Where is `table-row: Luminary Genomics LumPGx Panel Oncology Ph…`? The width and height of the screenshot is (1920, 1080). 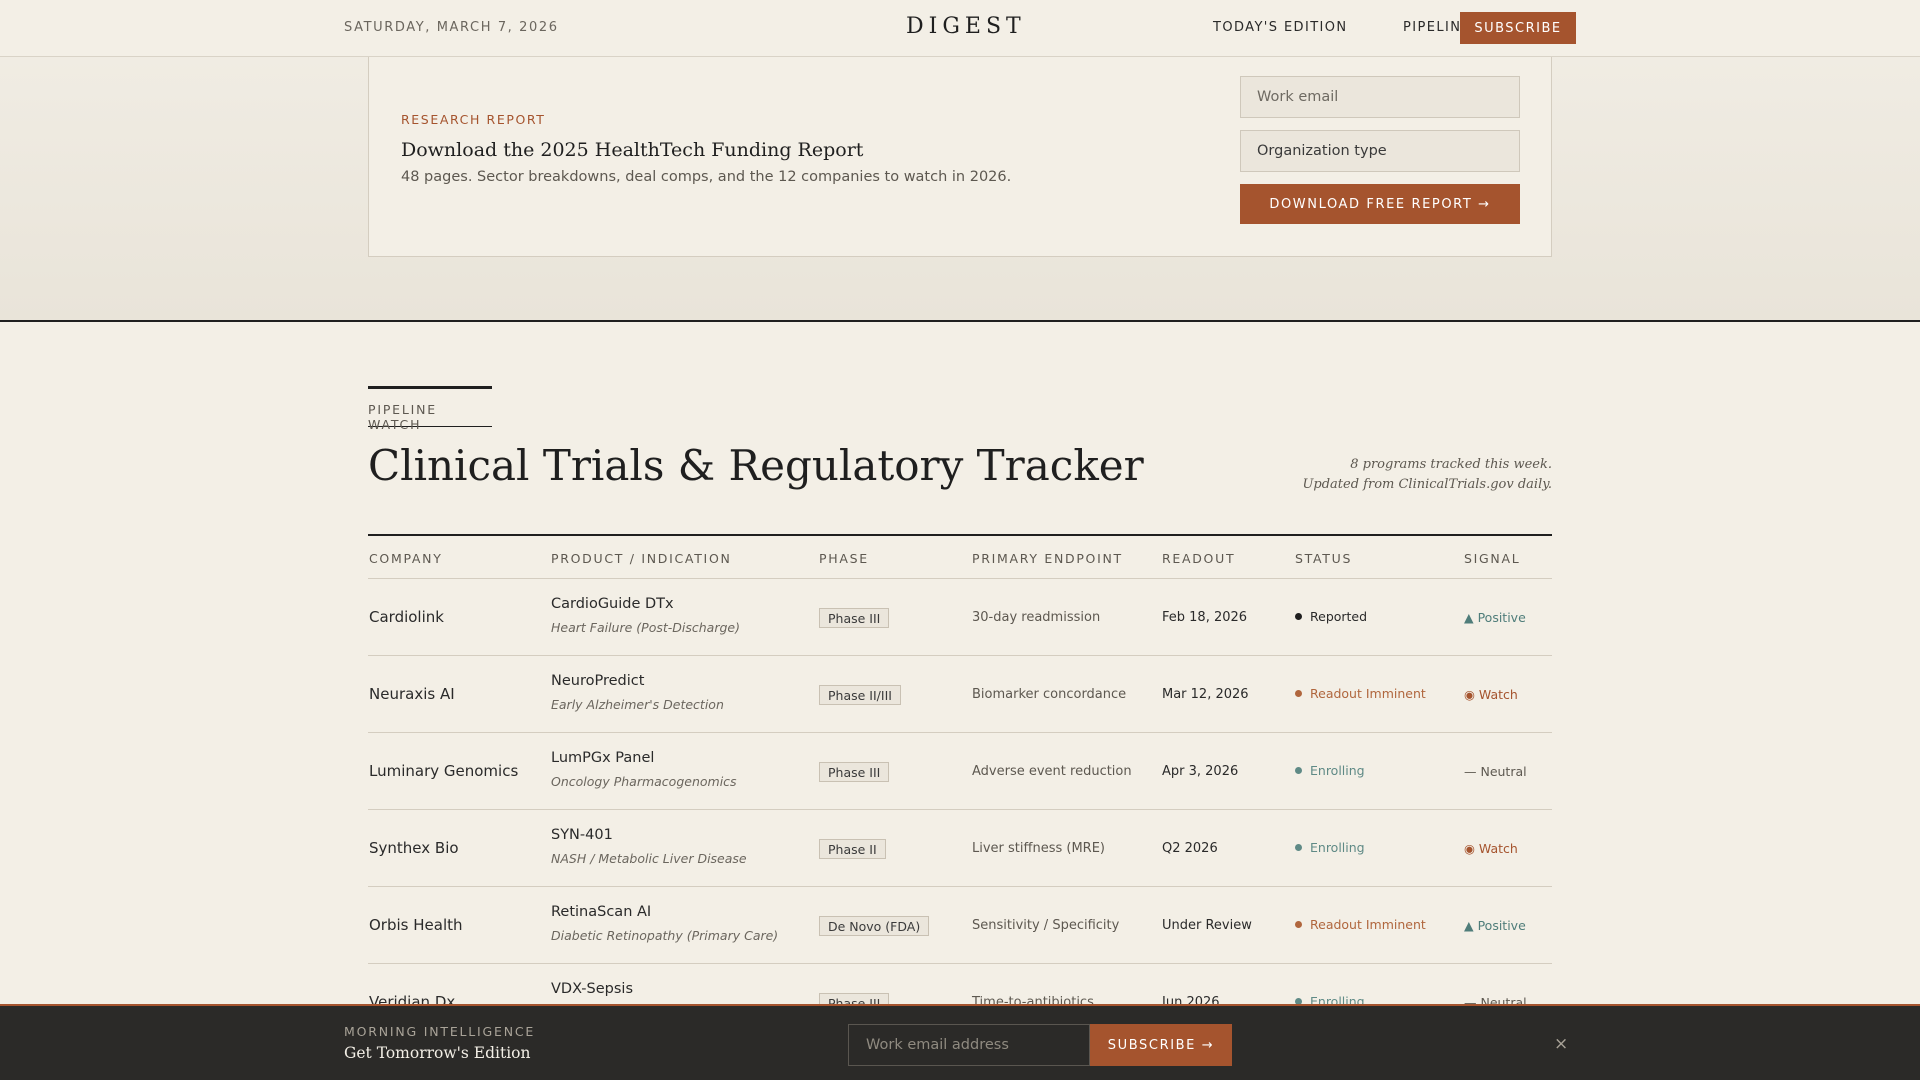
table-row: Luminary Genomics LumPGx Panel Oncology Ph… is located at coordinates (960, 771).